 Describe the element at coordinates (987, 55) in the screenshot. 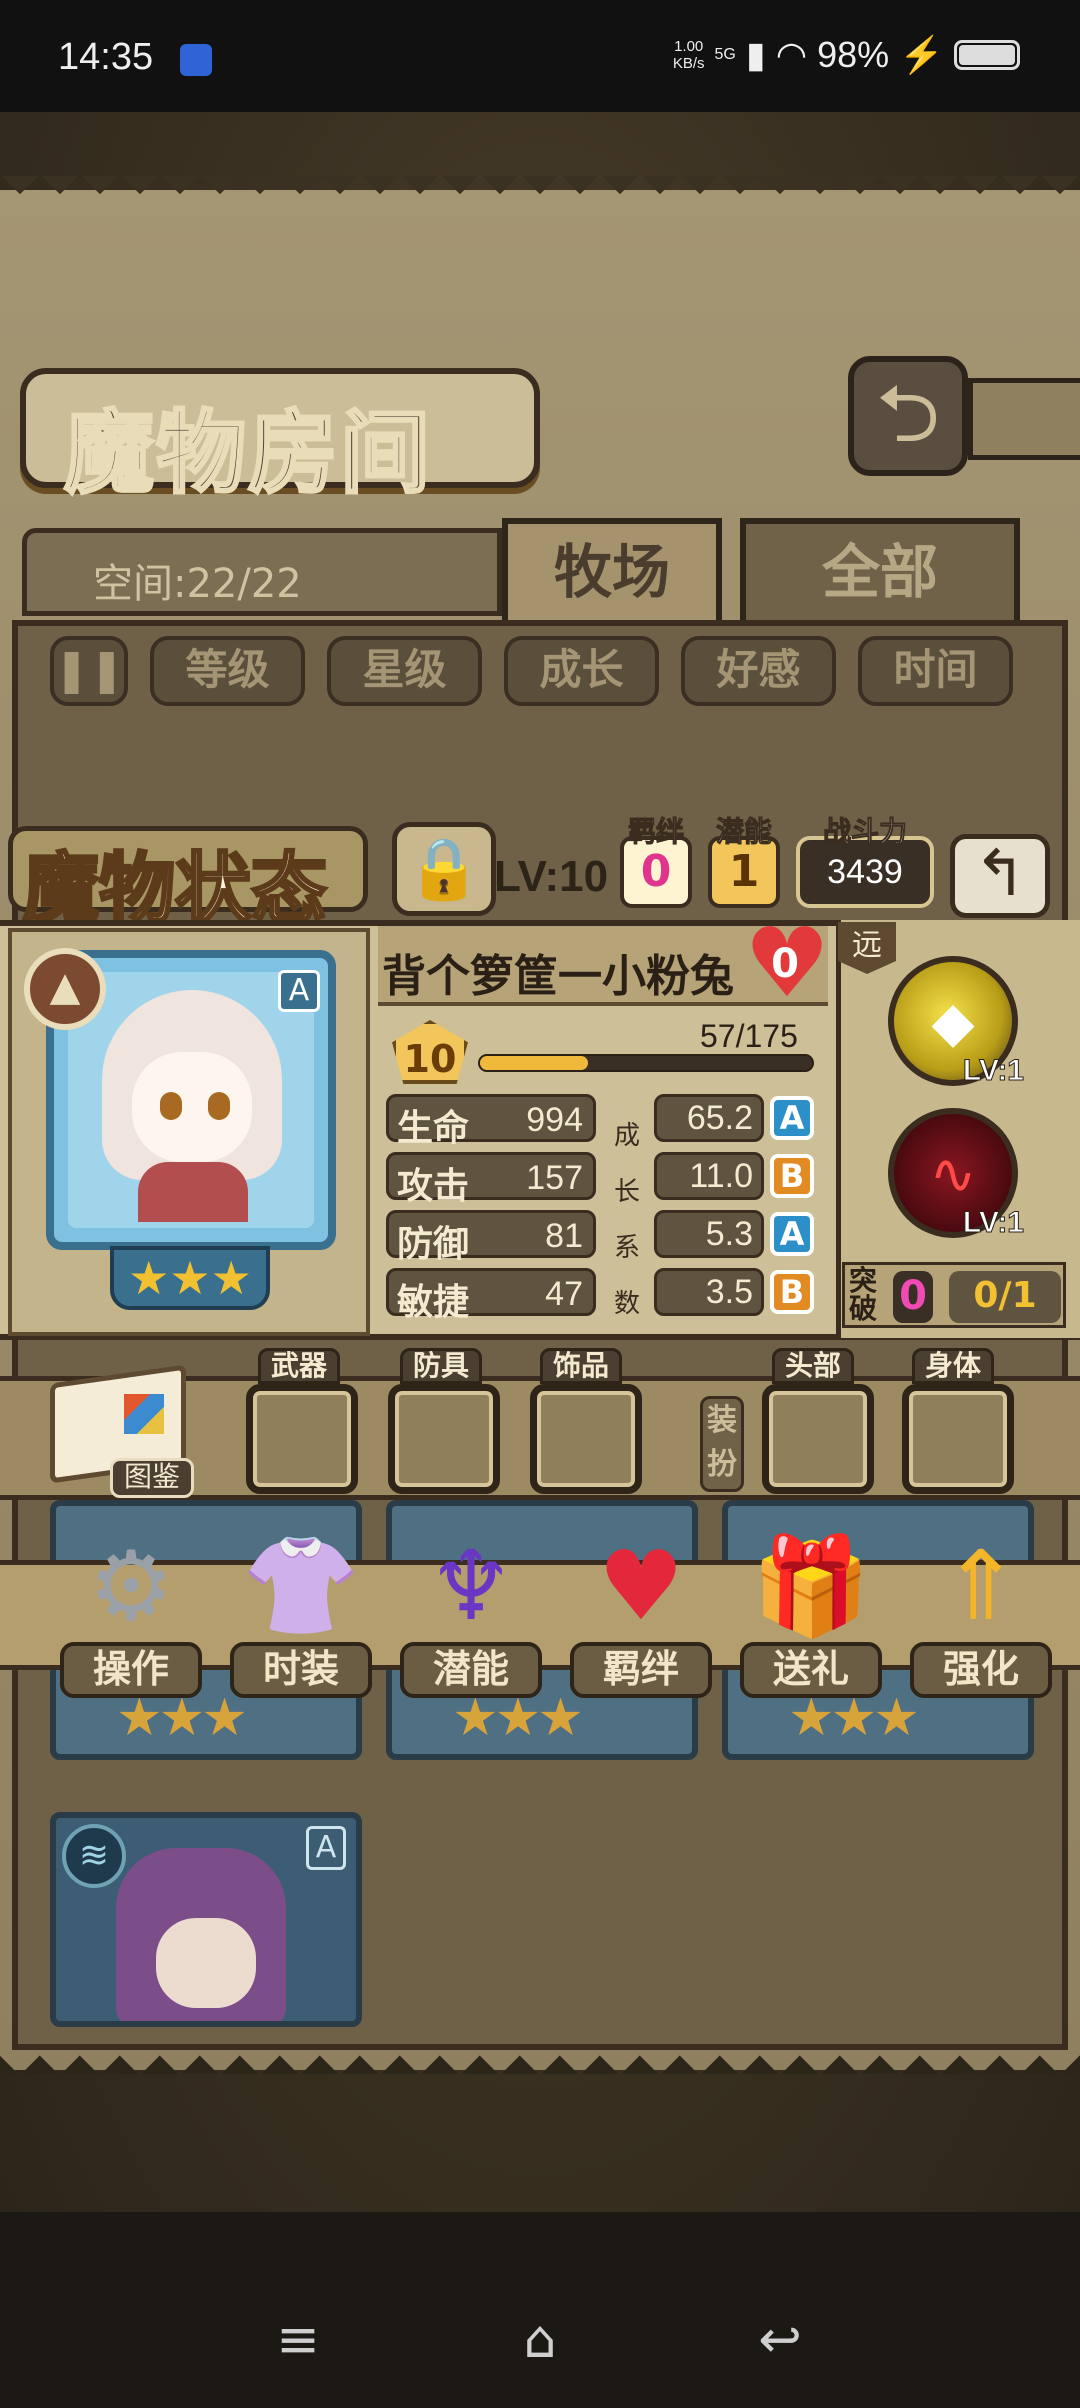

I see `battery-icon` at that location.